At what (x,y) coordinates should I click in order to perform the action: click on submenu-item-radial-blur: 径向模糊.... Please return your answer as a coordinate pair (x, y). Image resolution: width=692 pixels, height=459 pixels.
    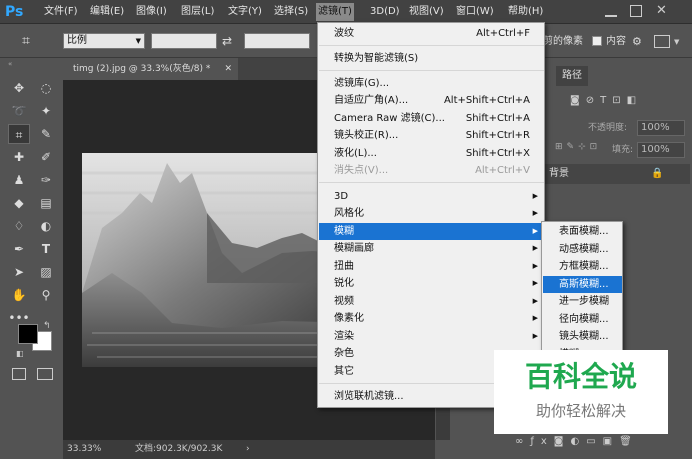
    Looking at the image, I should click on (582, 319).